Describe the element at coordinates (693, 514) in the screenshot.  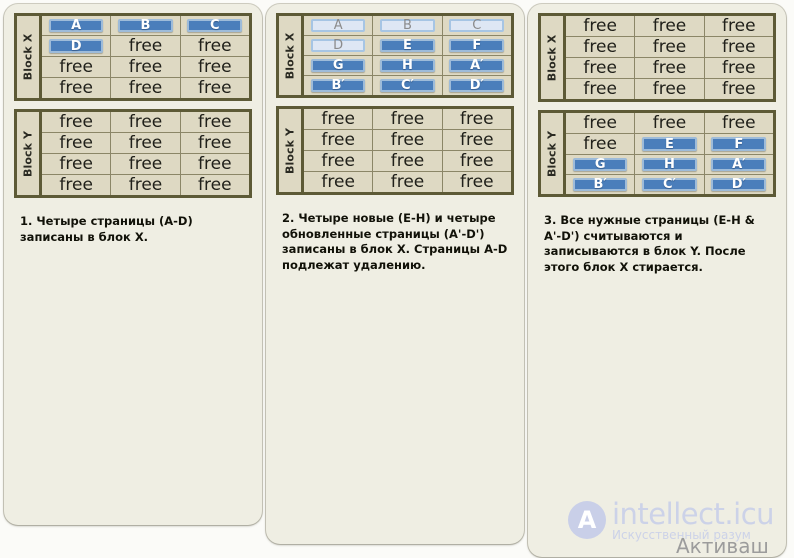
I see `watermark-title: intellect.icu` at that location.